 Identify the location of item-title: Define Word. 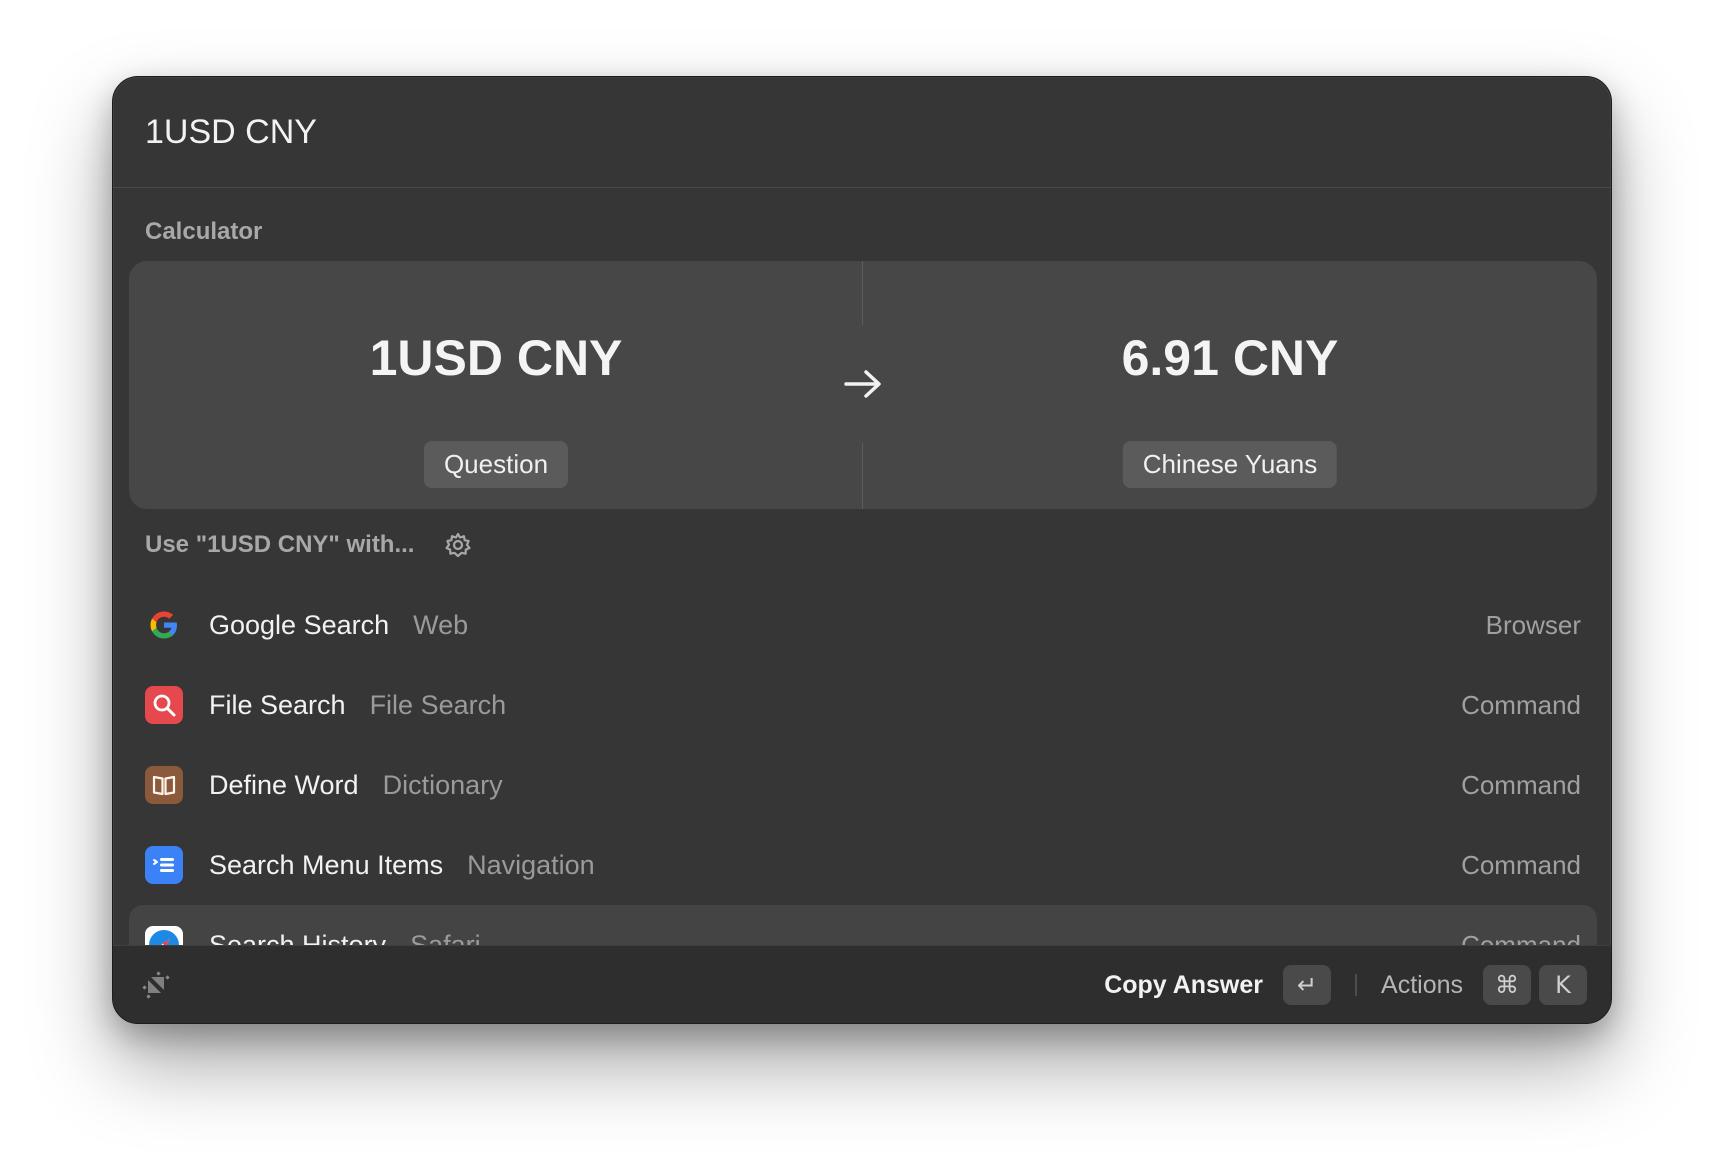
(284, 784).